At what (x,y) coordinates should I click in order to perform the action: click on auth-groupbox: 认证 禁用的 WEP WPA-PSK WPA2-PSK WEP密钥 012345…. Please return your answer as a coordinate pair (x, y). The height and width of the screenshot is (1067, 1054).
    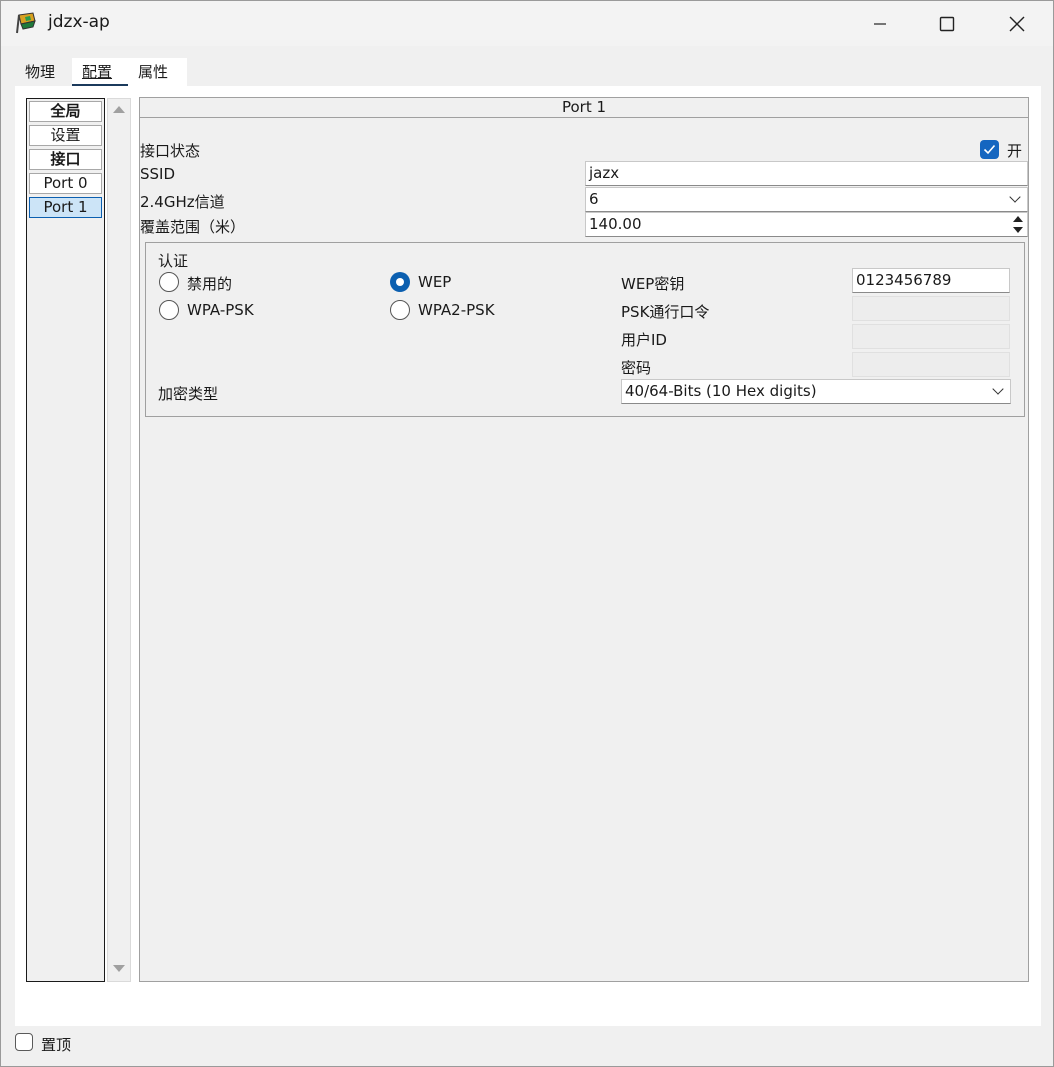
    Looking at the image, I should click on (585, 329).